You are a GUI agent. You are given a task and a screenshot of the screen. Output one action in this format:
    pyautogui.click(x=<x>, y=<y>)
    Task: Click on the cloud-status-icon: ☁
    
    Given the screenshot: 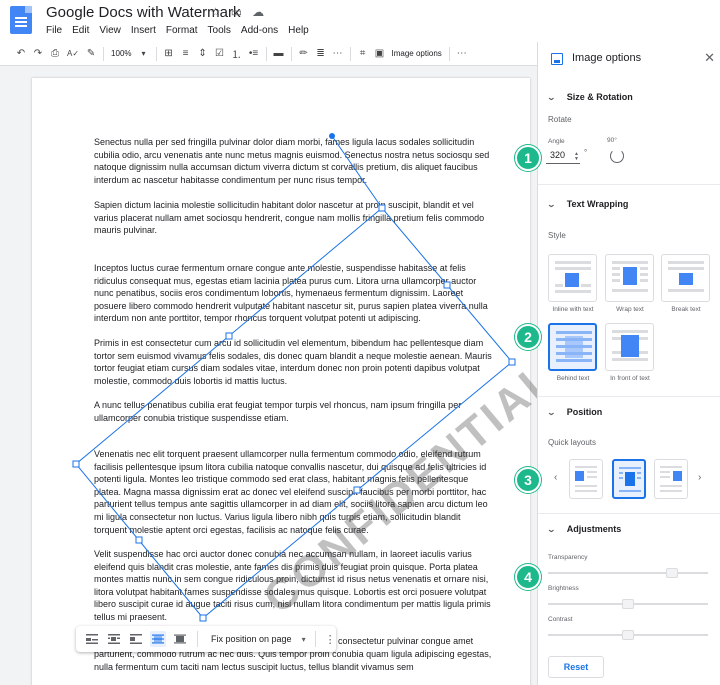 What is the action you would take?
    pyautogui.click(x=258, y=12)
    